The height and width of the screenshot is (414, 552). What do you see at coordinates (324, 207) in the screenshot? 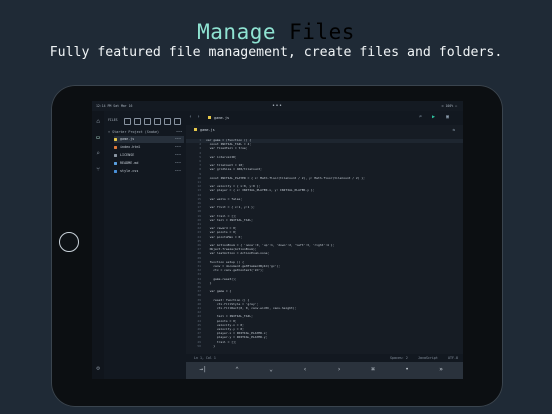
I see `code-line: 17 var fruit = { x:1, y:1 };` at bounding box center [324, 207].